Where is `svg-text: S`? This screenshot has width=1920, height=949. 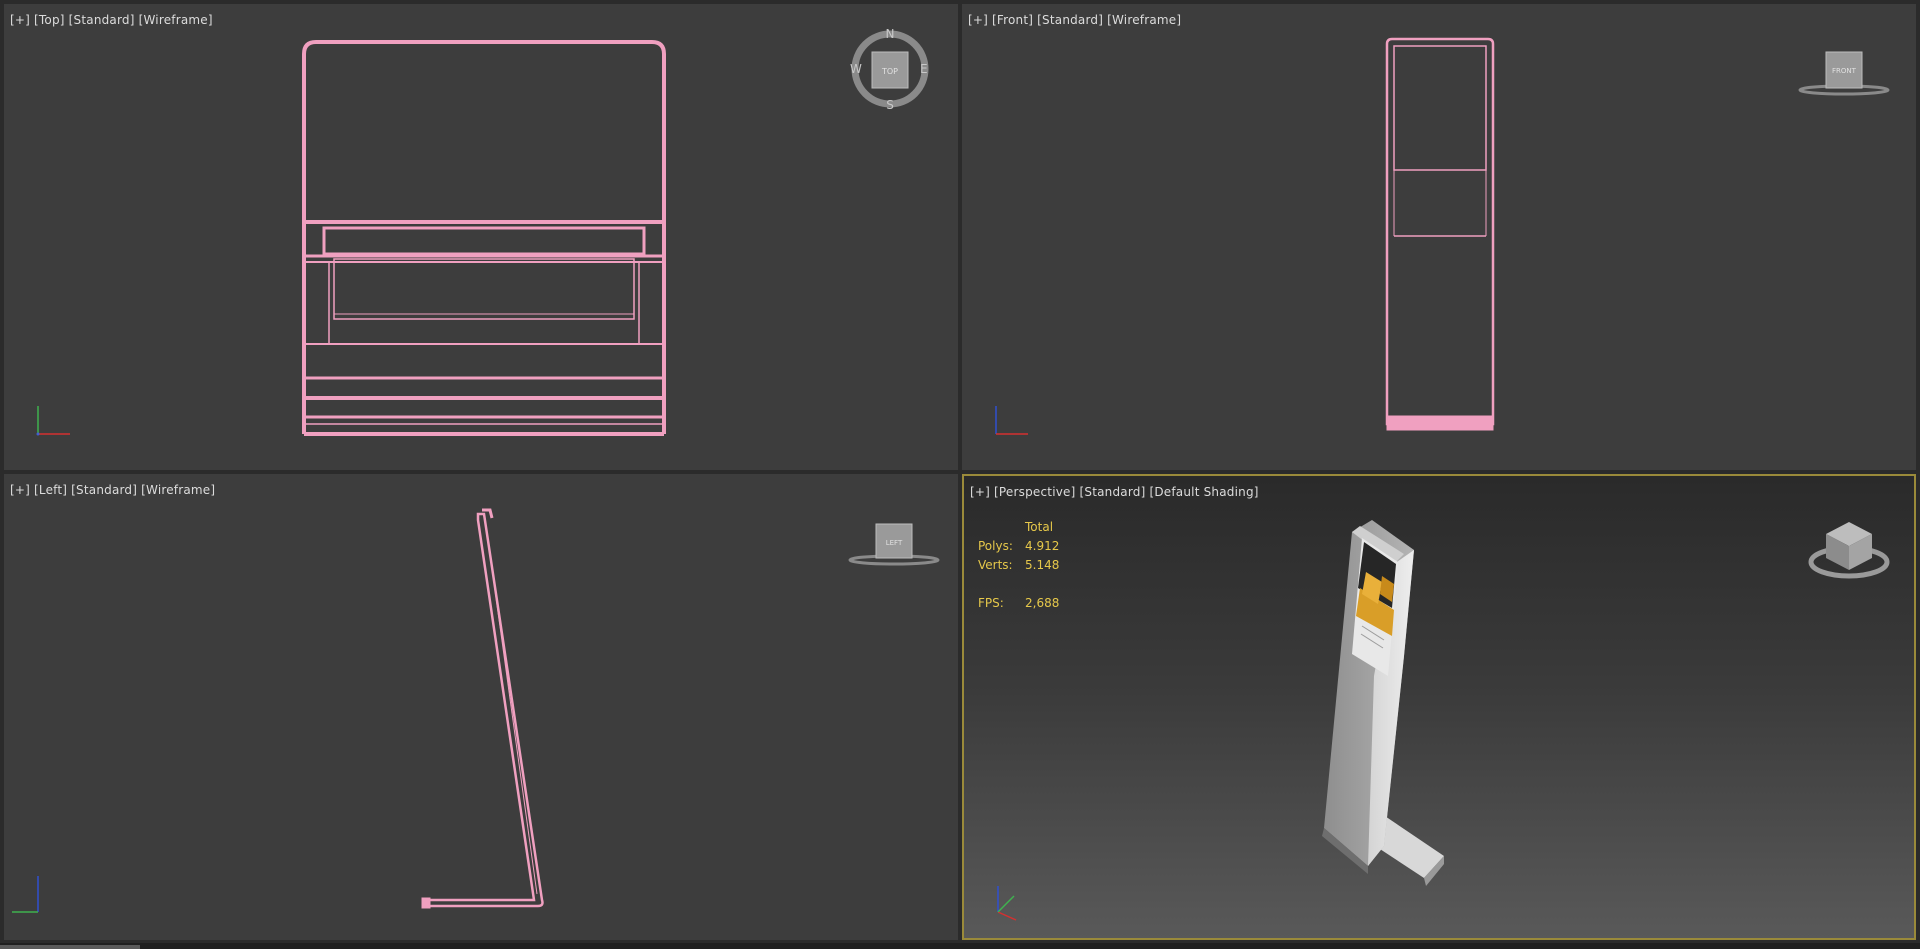
svg-text: S is located at coordinates (890, 104).